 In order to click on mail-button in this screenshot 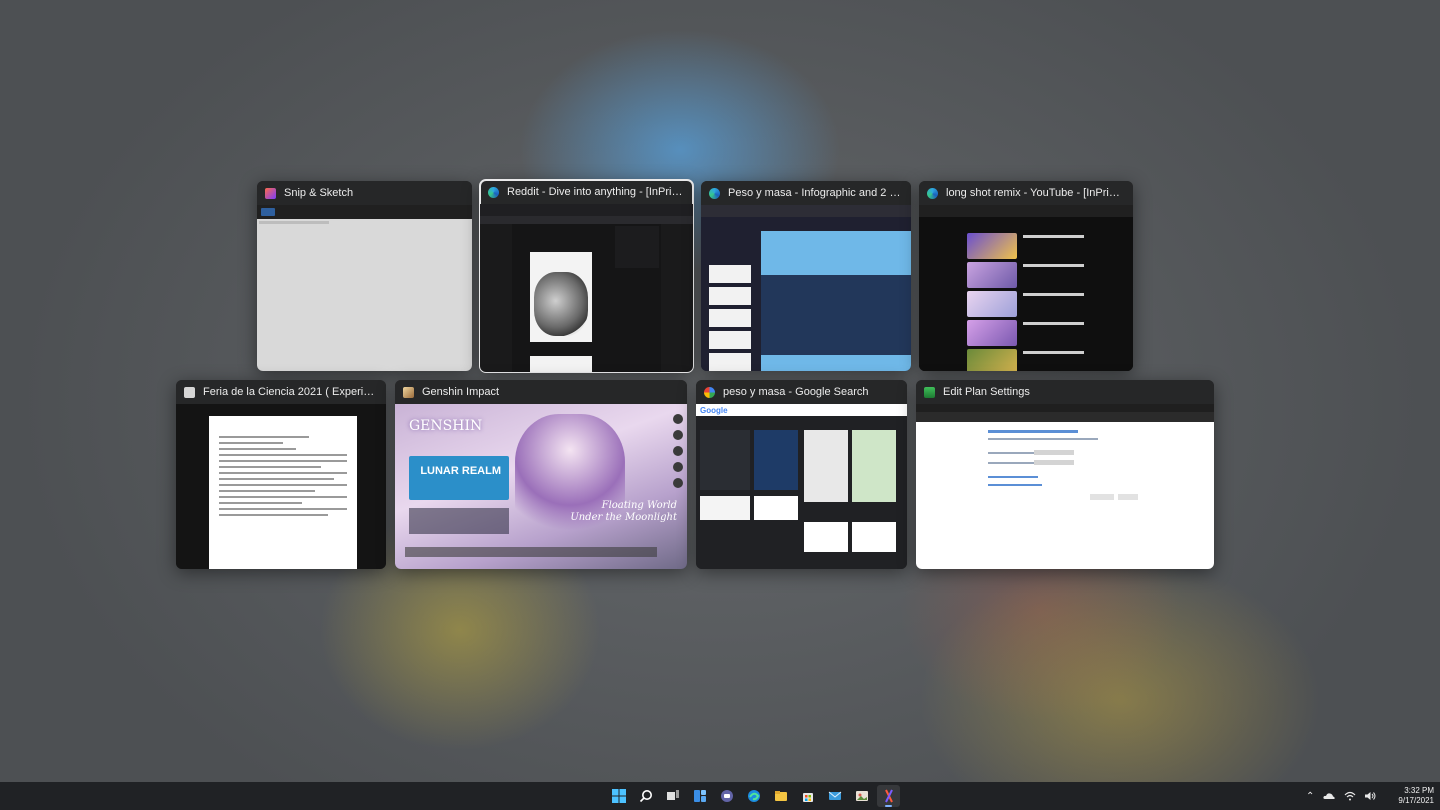, I will do `click(834, 796)`.